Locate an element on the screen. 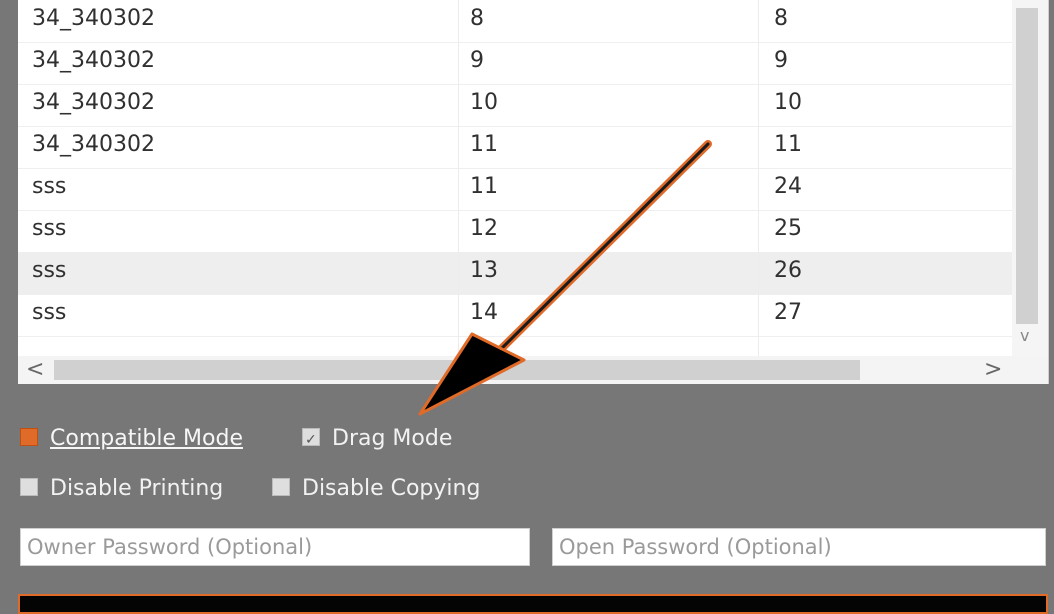  annotation-arrow-icon is located at coordinates (565, 278).